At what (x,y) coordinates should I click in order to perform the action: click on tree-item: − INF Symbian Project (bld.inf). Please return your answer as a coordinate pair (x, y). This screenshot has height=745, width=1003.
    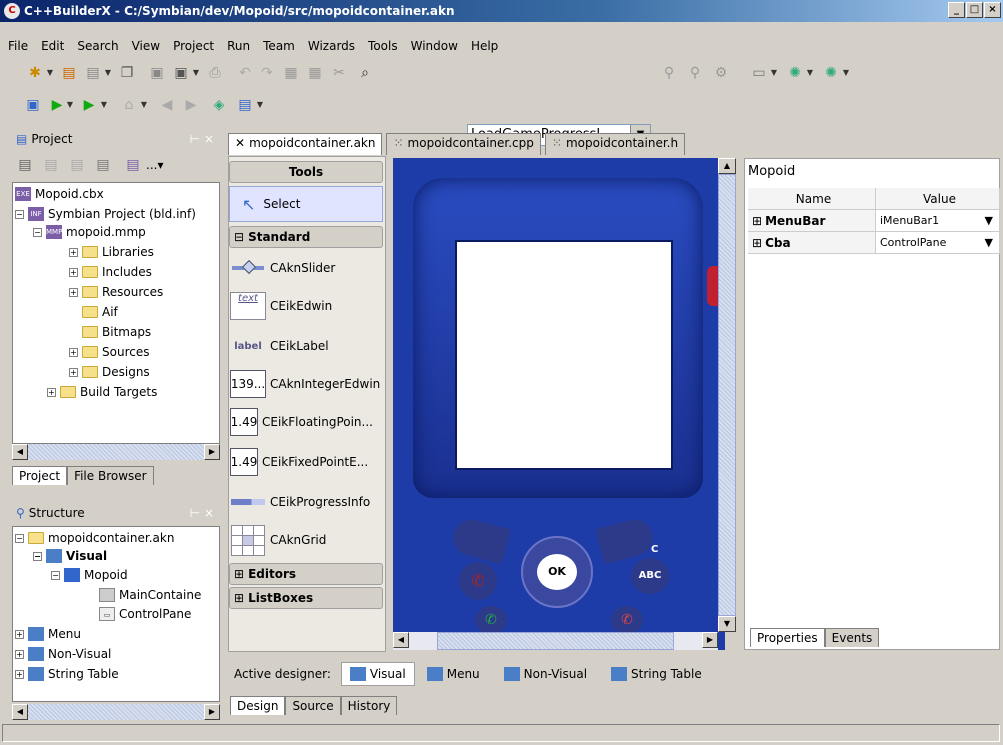
    Looking at the image, I should click on (105, 214).